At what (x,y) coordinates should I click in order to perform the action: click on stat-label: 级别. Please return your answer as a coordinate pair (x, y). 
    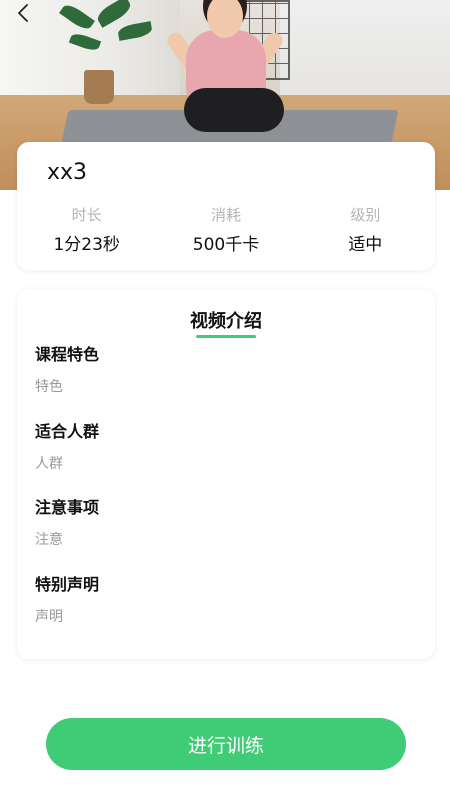
    Looking at the image, I should click on (365, 215).